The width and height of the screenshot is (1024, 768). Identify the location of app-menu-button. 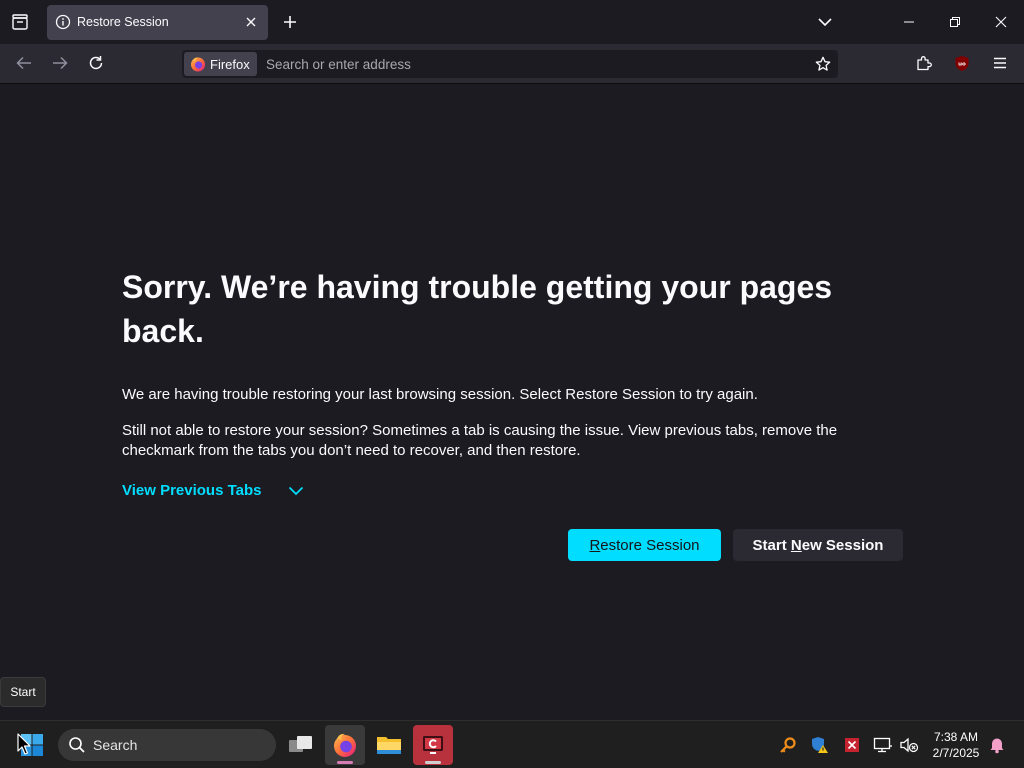
(1000, 63).